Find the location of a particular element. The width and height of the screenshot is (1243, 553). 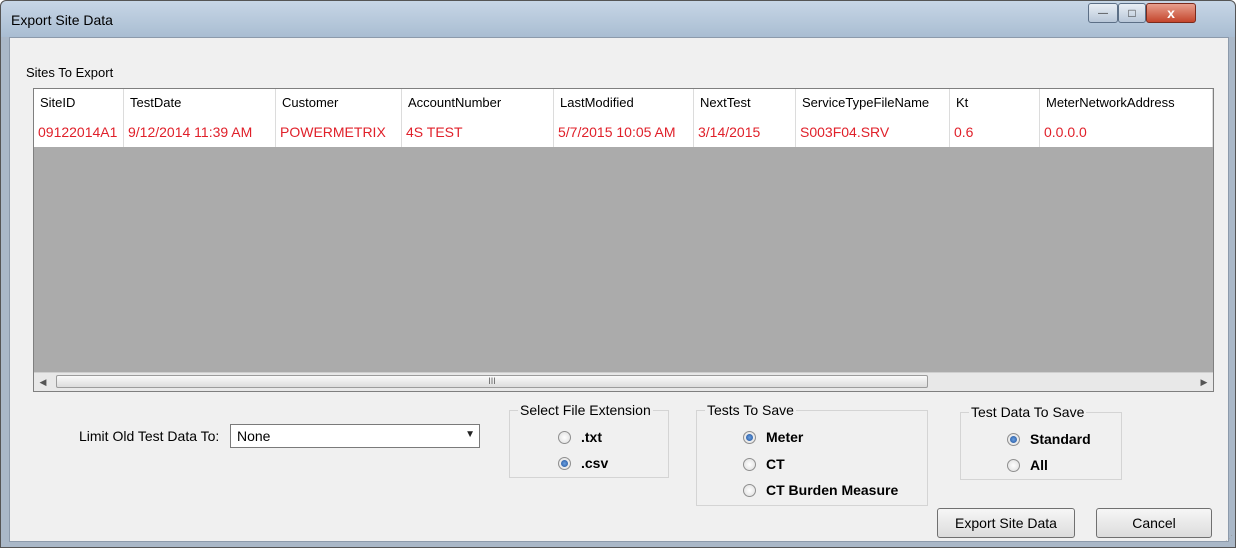

cell-nexttest: 3/14/2015 is located at coordinates (745, 132).